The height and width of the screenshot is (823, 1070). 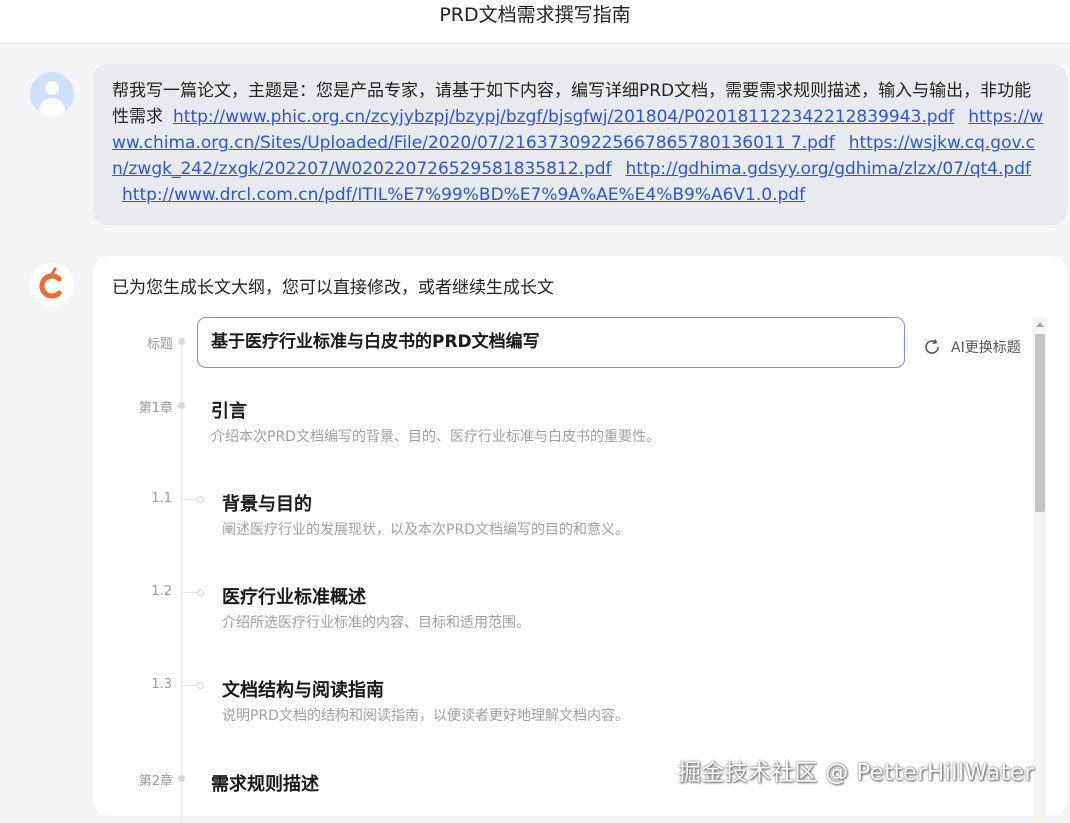 What do you see at coordinates (425, 529) in the screenshot?
I see `section-desc: 阐述医疗行业的发展现状，以及本次PRD文档编写的目的和意义。` at bounding box center [425, 529].